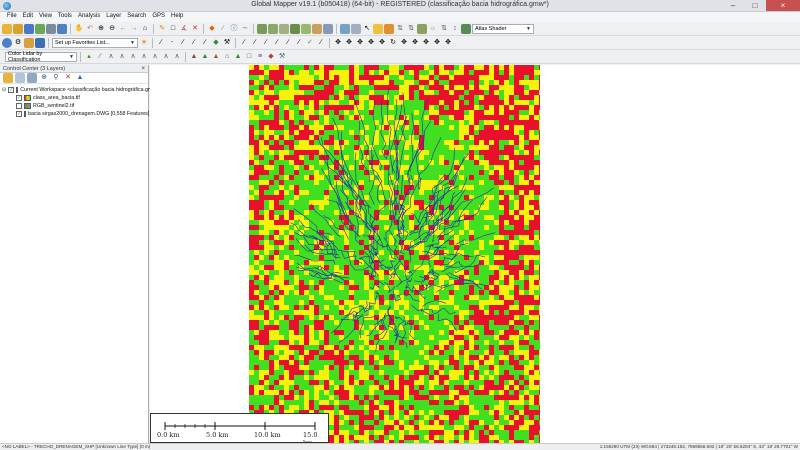  I want to click on workspace-checkbox: ✓, so click(11, 90).